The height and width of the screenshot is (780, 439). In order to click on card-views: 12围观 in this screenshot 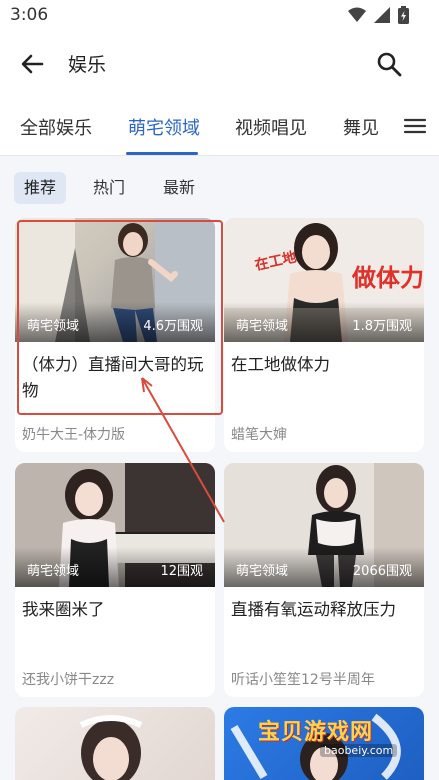, I will do `click(181, 571)`.